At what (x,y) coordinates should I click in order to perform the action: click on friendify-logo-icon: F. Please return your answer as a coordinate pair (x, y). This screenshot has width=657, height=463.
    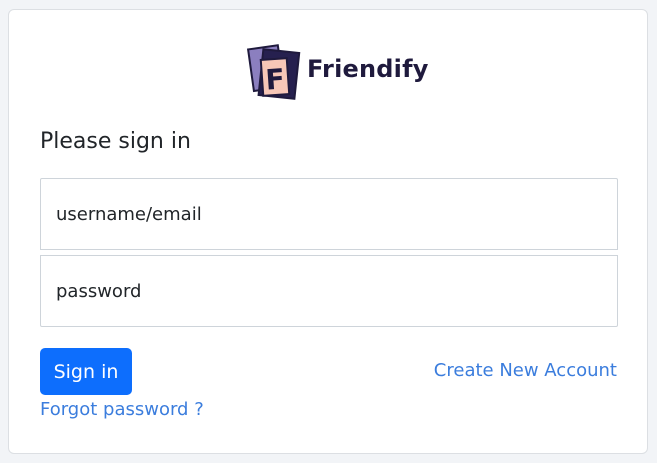
    Looking at the image, I should click on (273, 72).